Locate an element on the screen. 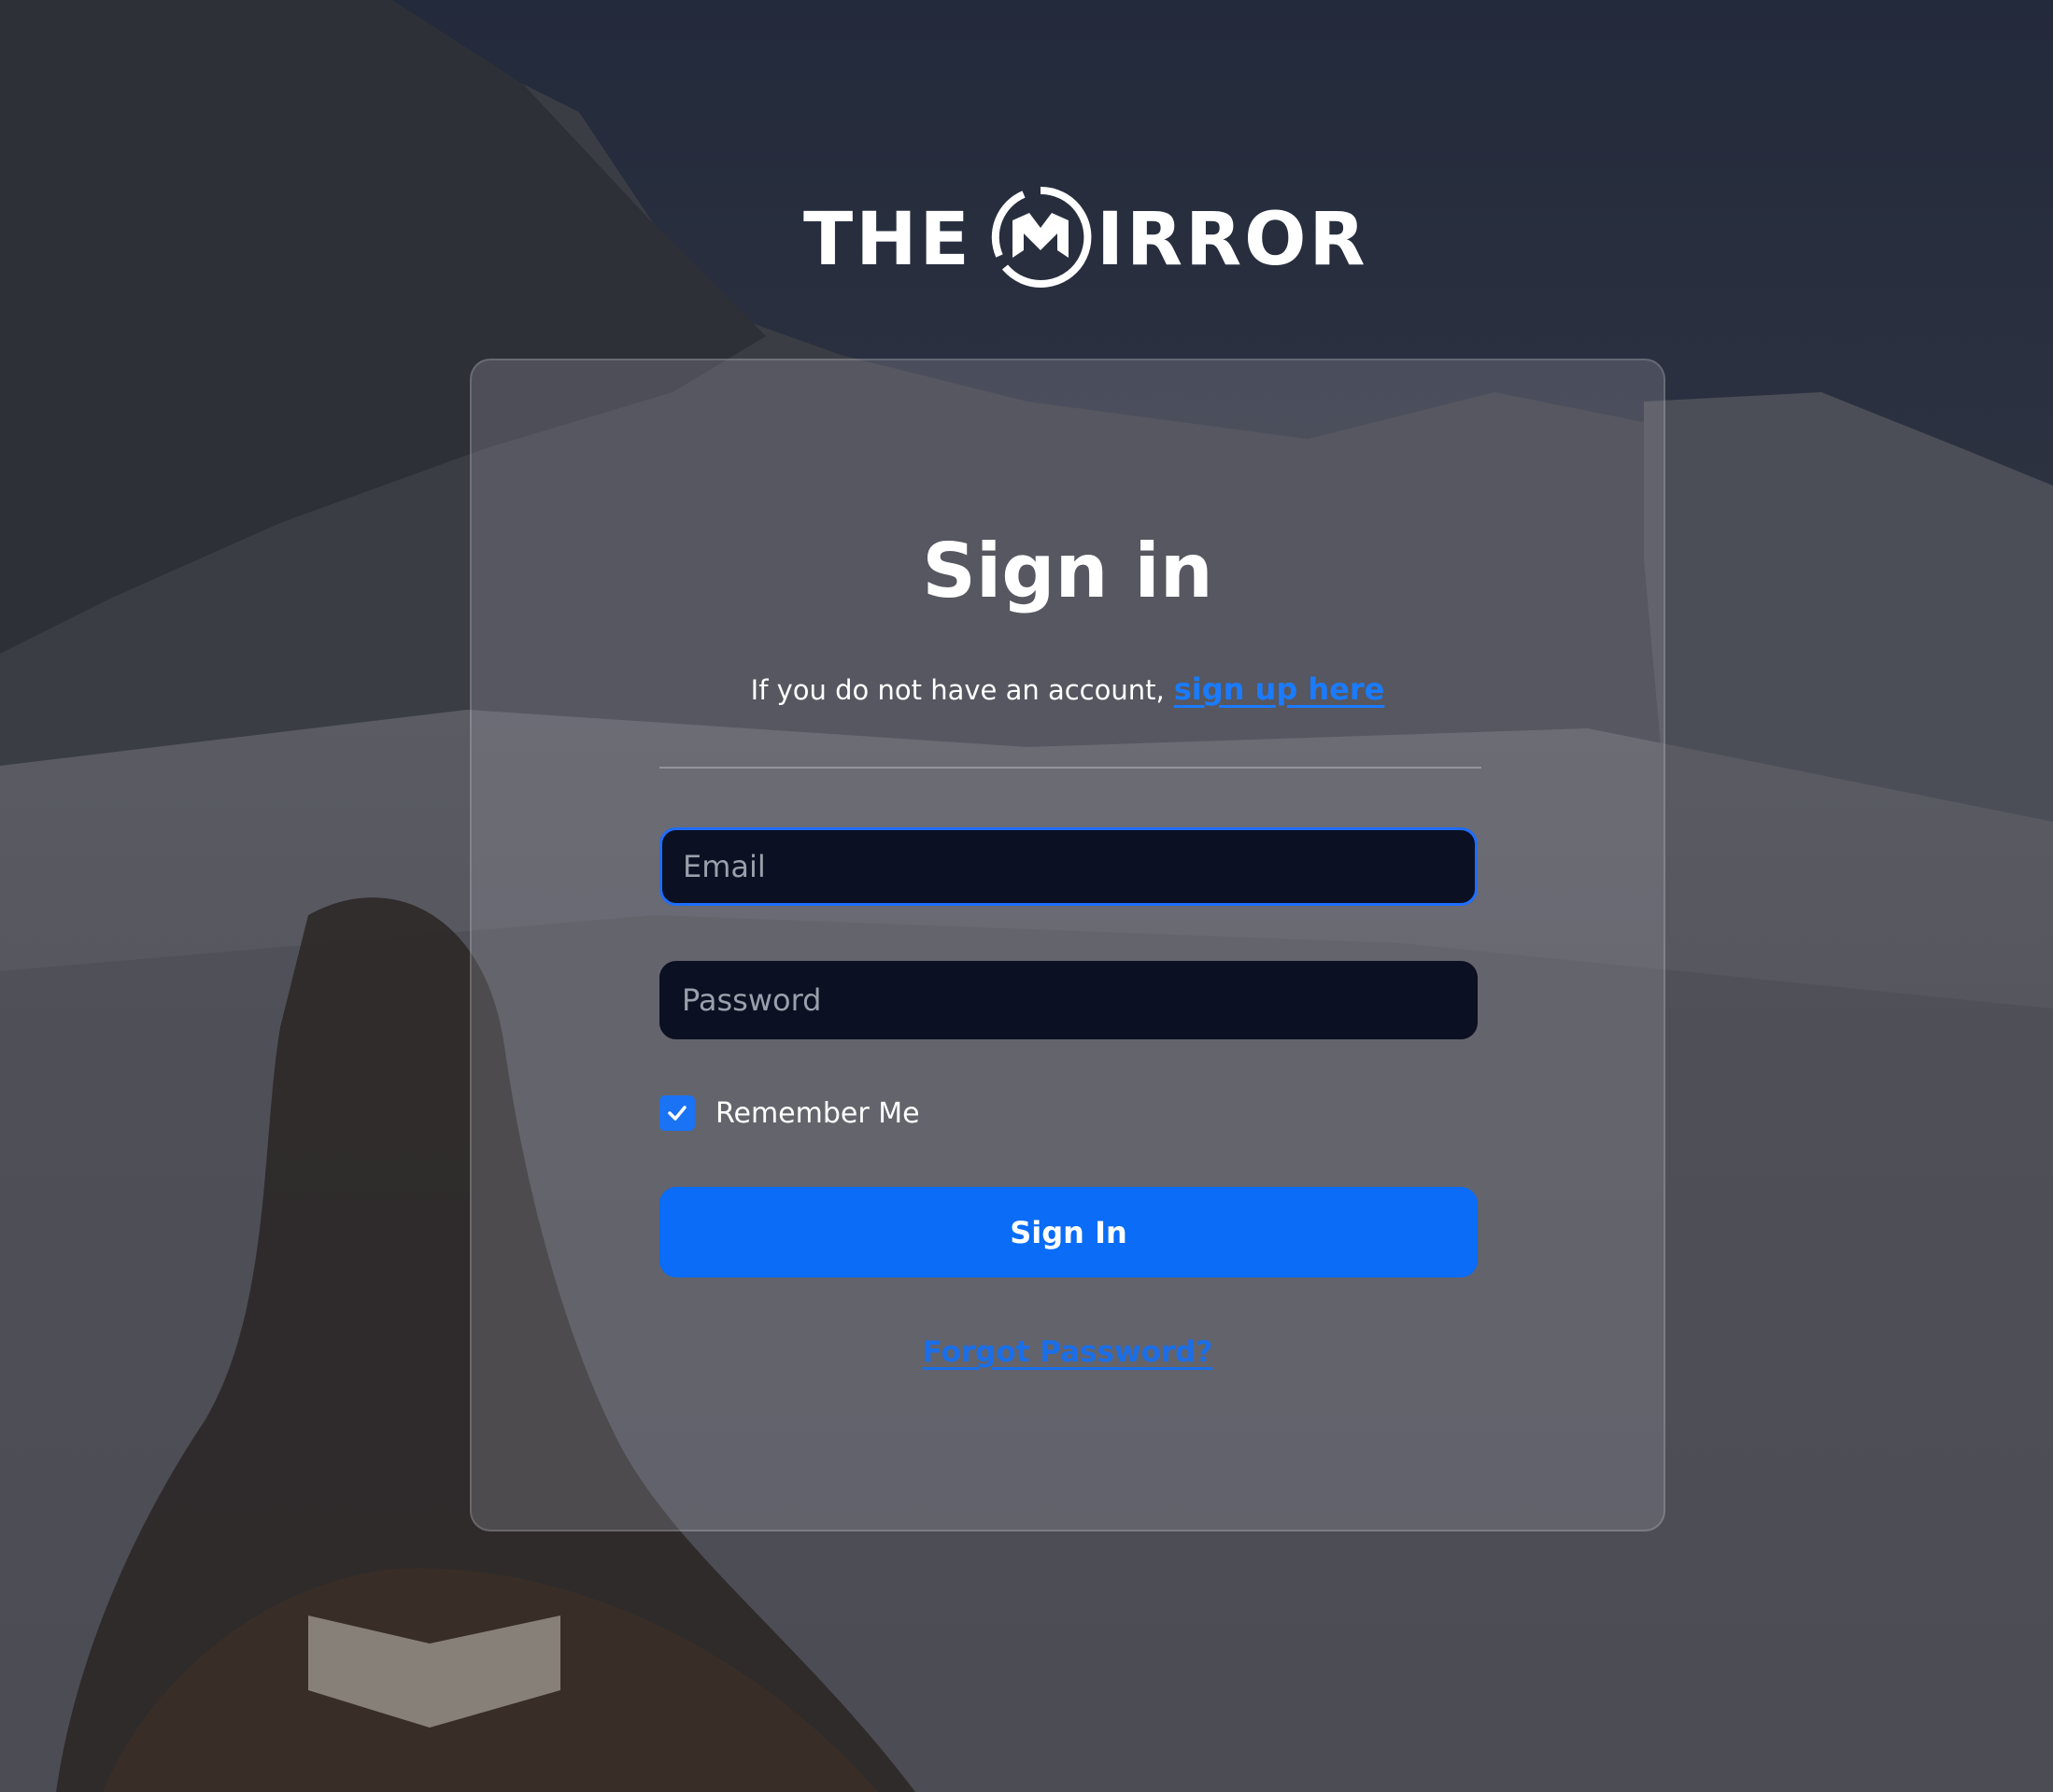 This screenshot has width=2053, height=1792. email-field is located at coordinates (1068, 866).